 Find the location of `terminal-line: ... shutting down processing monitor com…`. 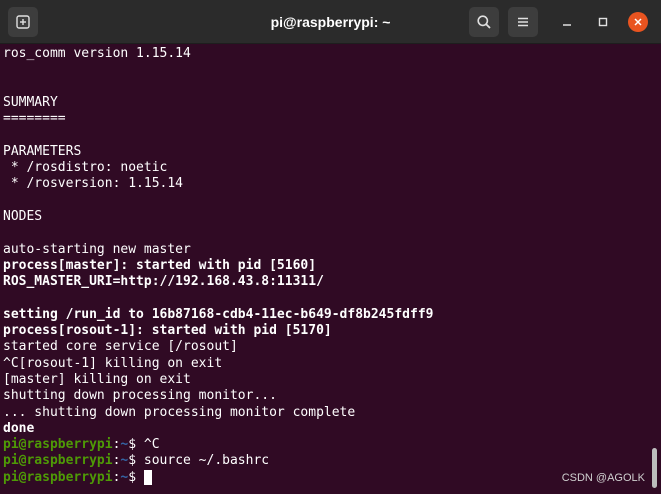

terminal-line: ... shutting down processing monitor com… is located at coordinates (179, 412).